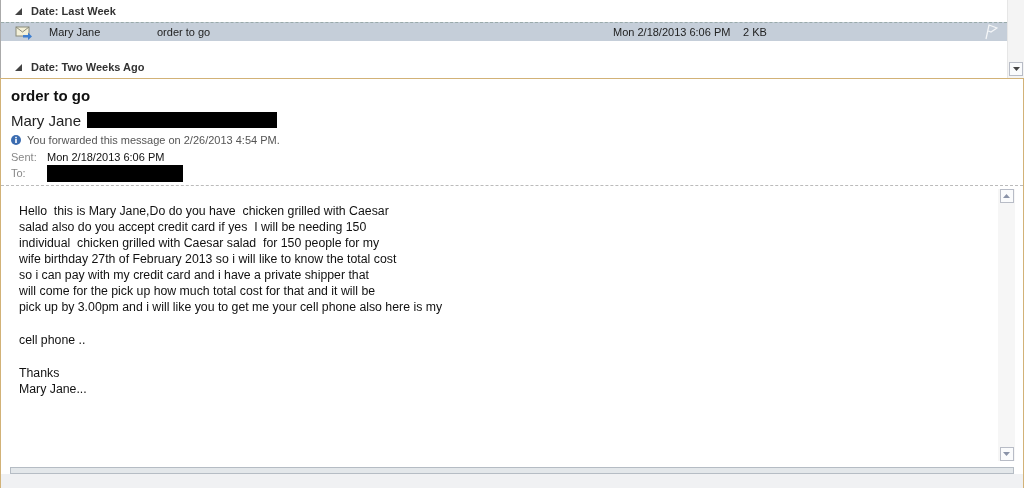  I want to click on group-header: Date: Last Week, so click(73, 11).